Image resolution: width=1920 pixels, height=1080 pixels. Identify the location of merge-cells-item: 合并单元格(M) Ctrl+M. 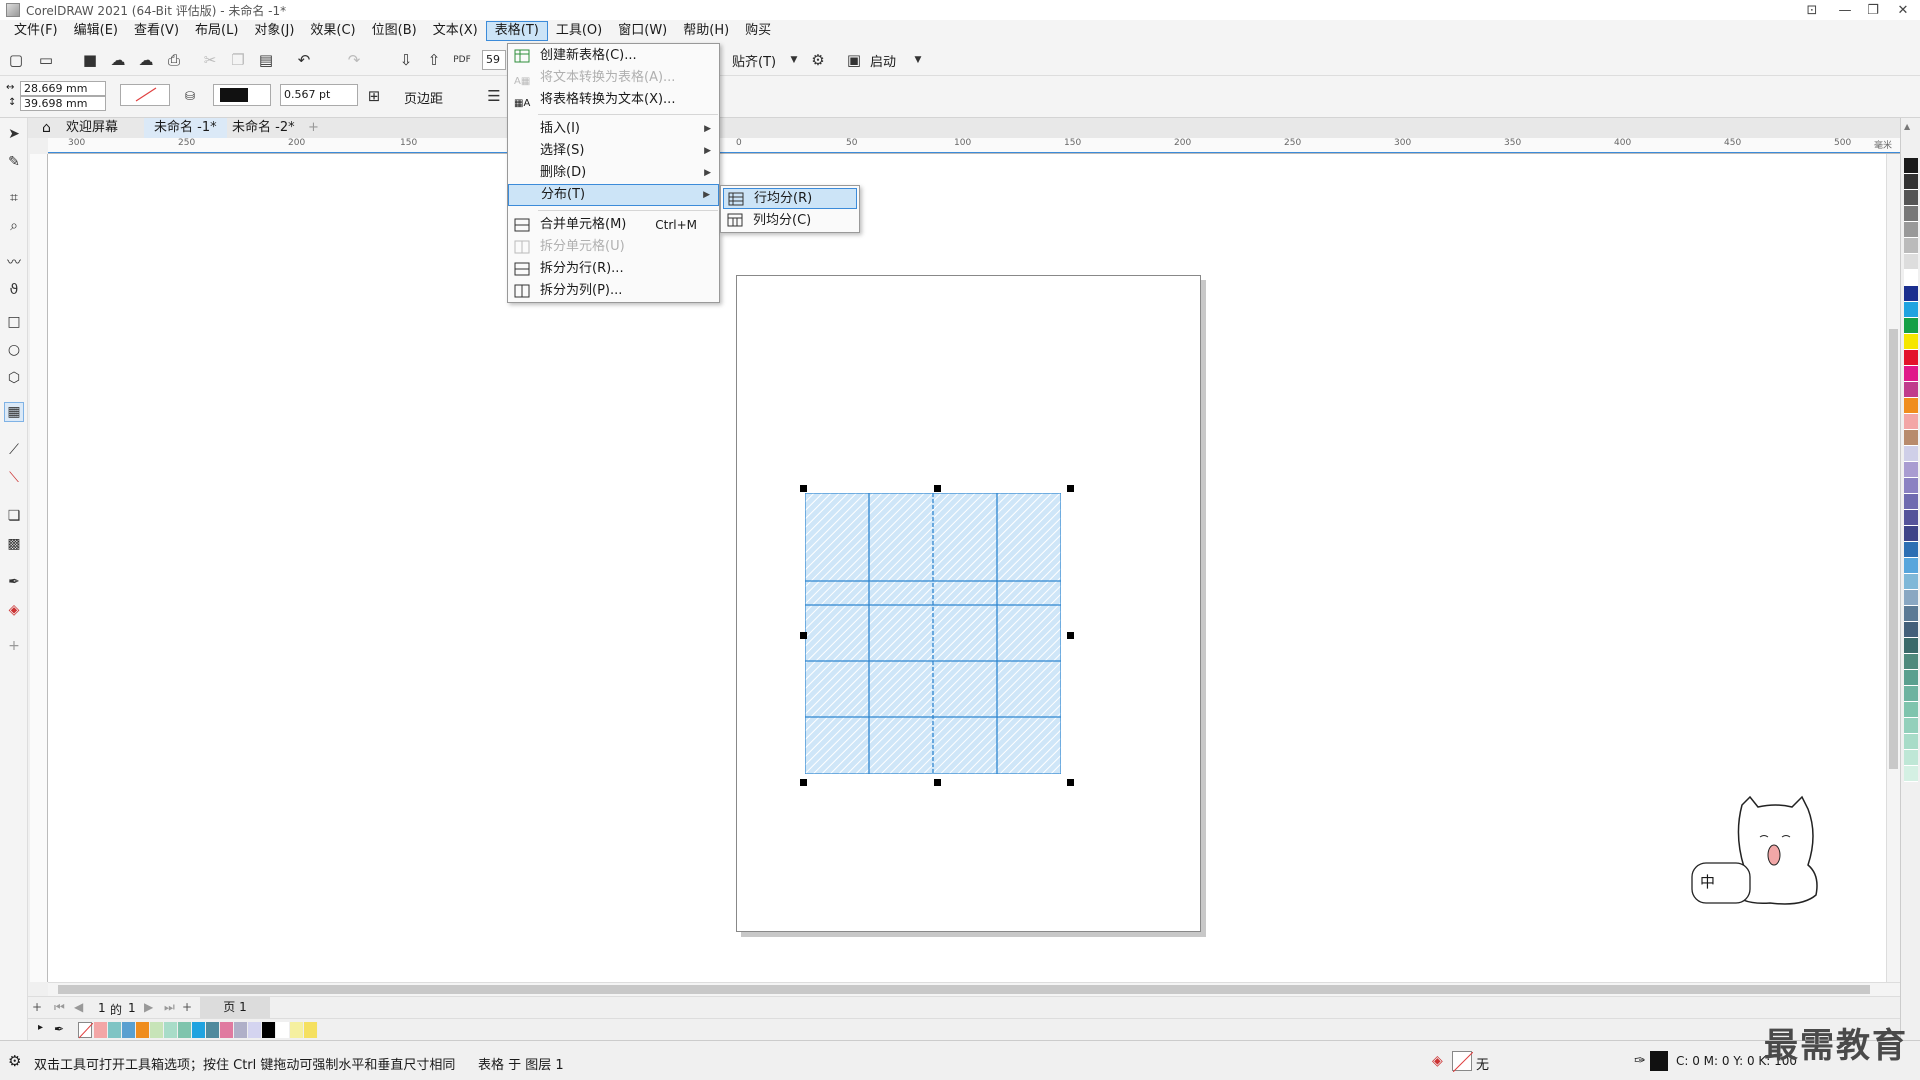
(613, 225).